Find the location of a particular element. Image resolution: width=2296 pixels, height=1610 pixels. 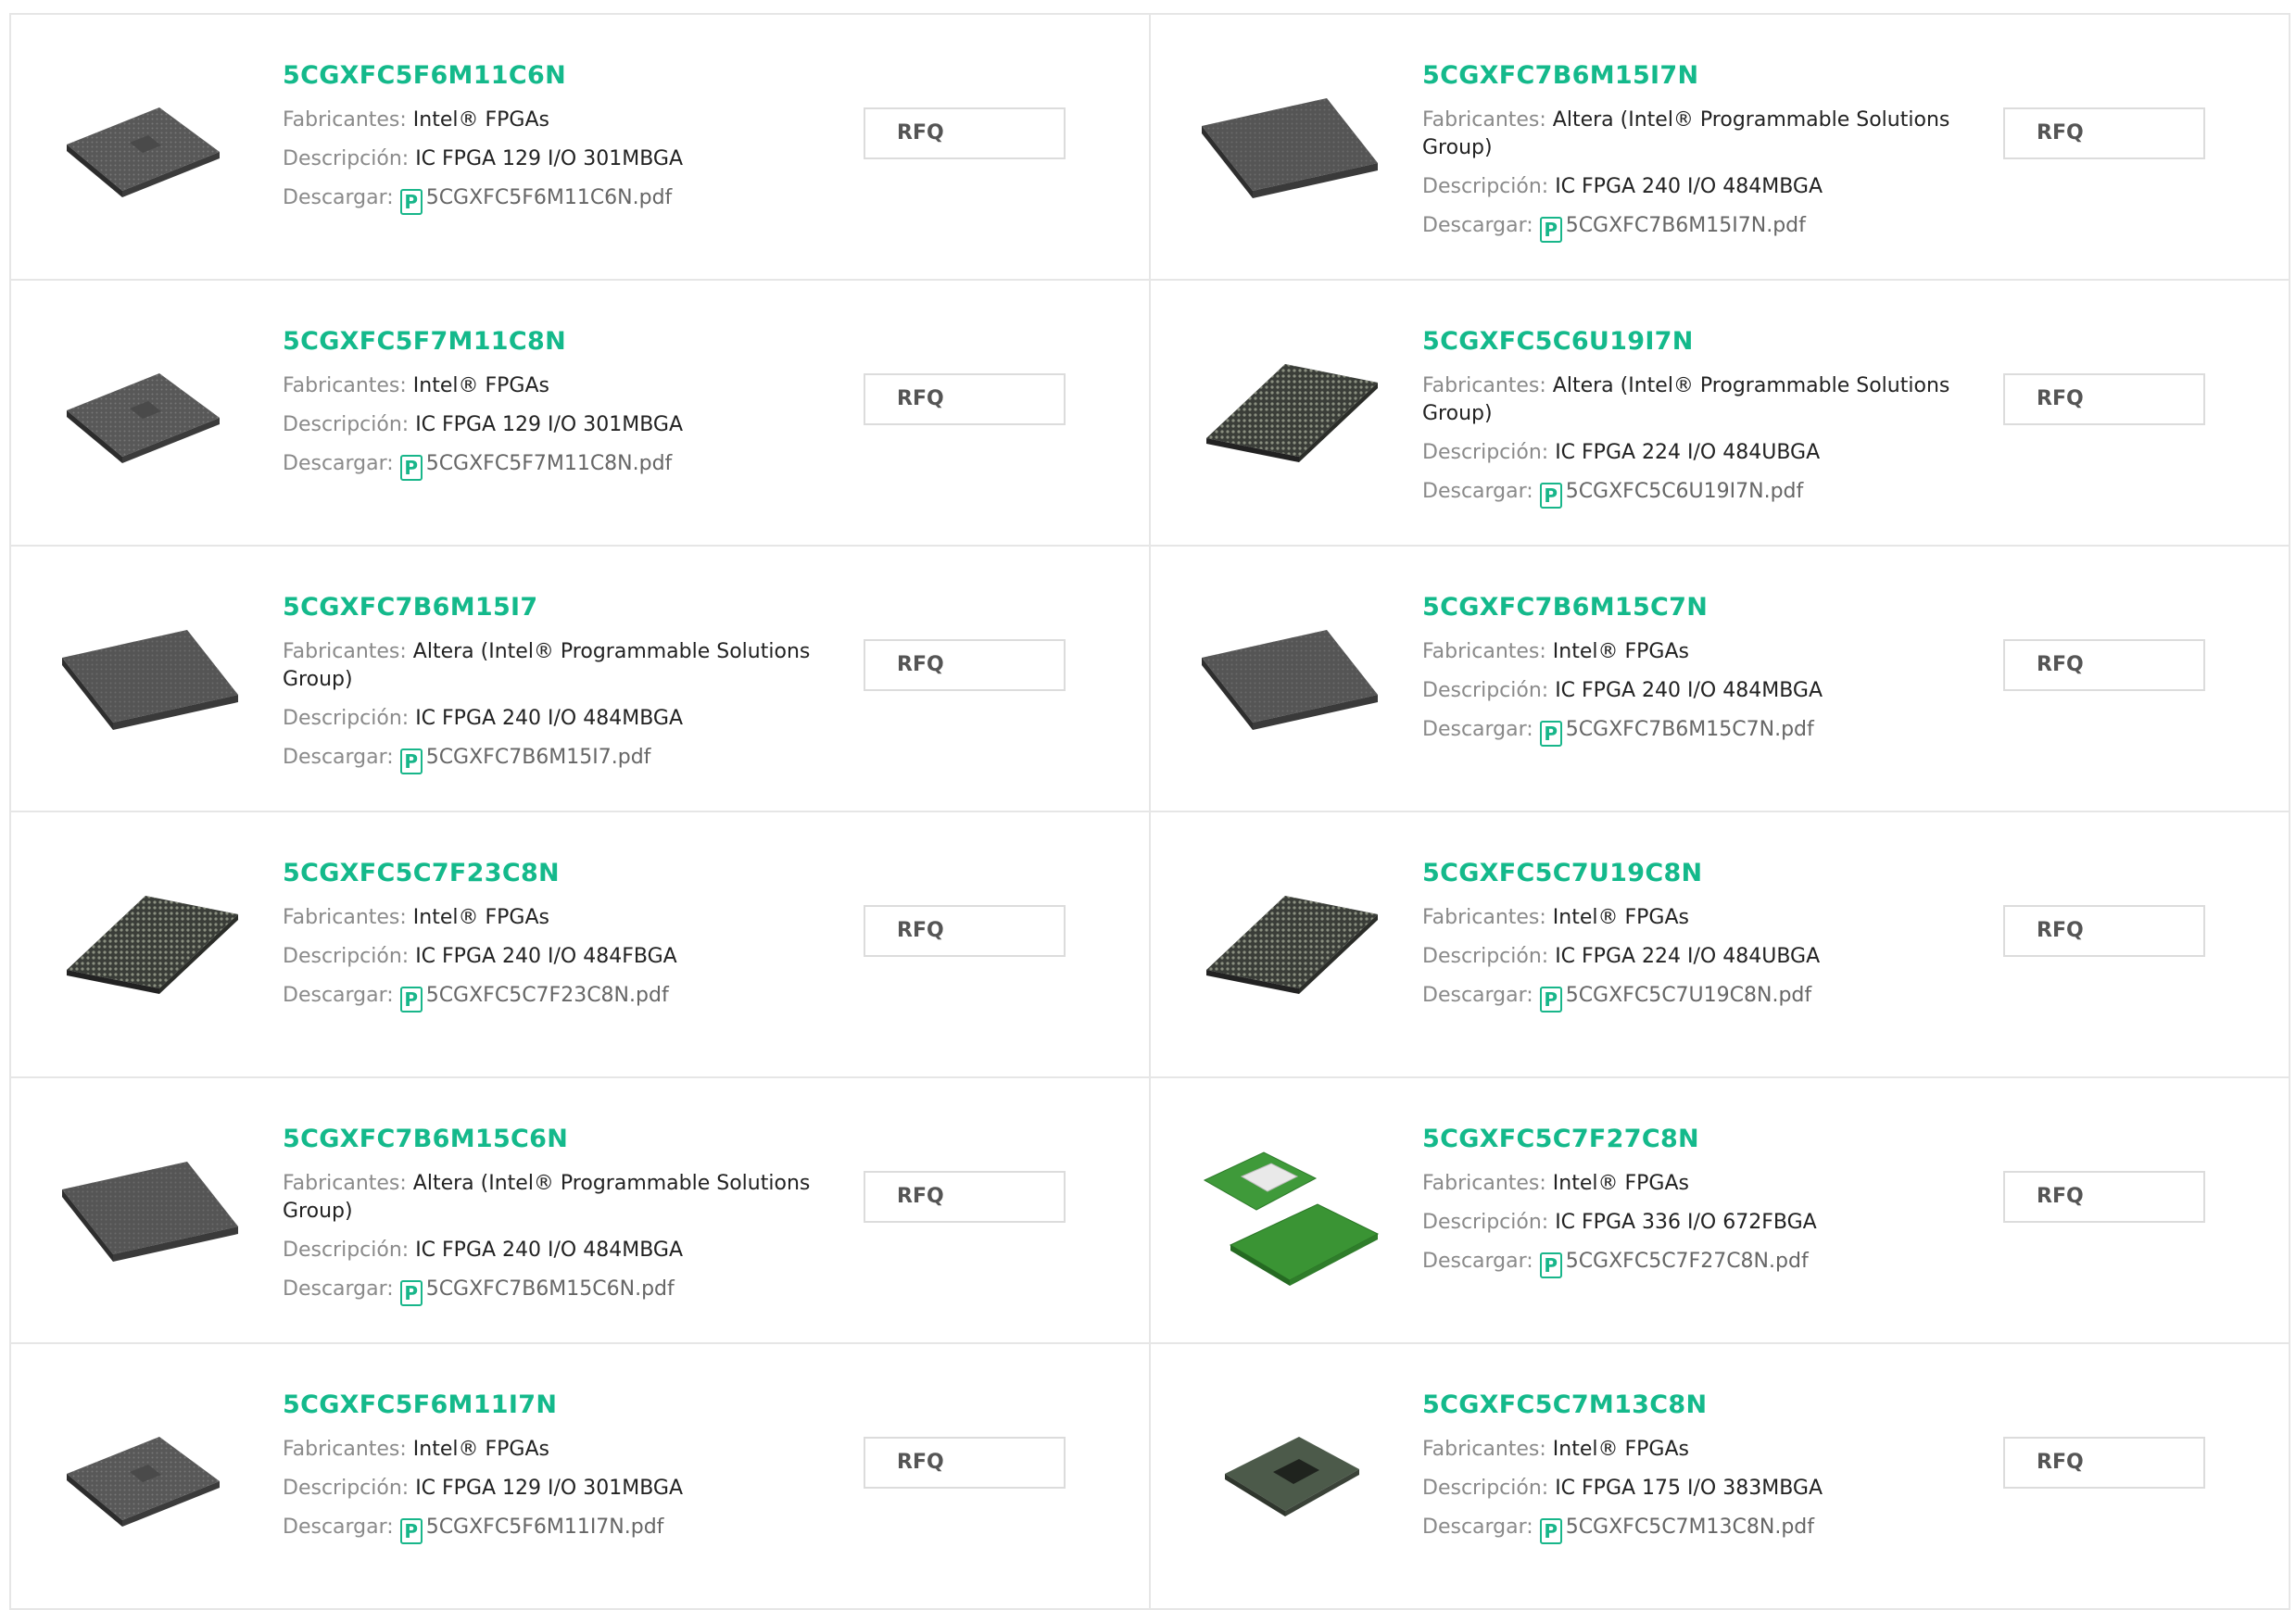

part-number-link: 5CGXFC5C7M13C8N is located at coordinates (1686, 1404).